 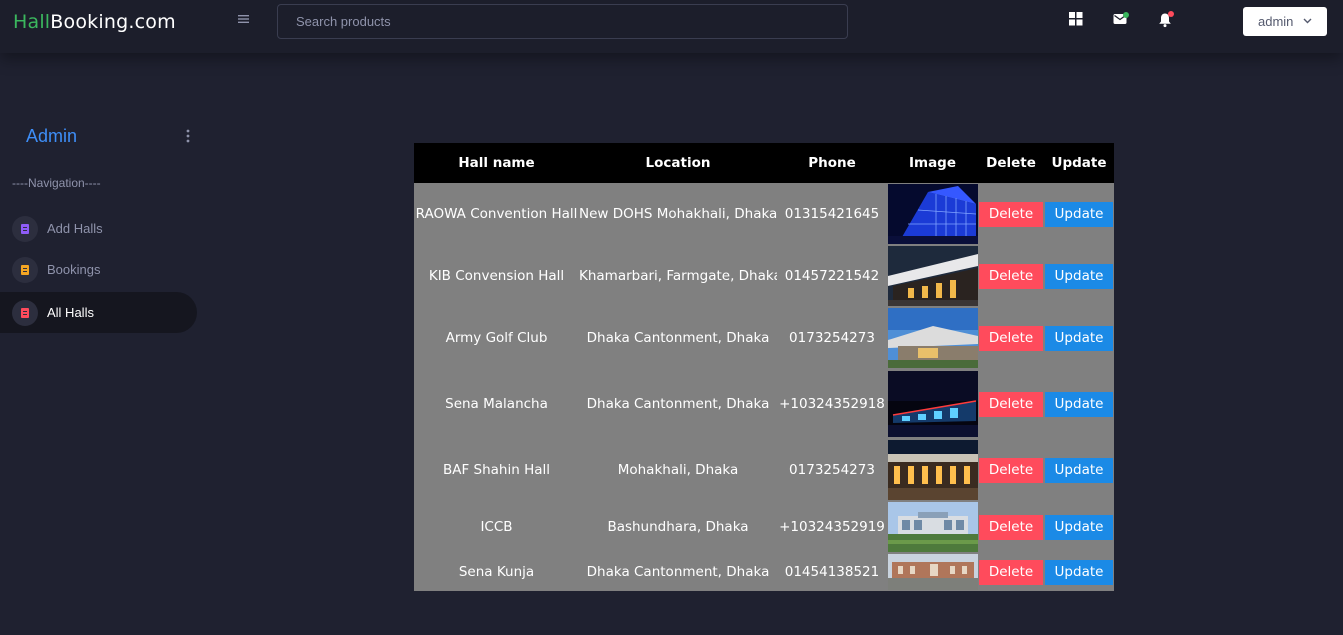 What do you see at coordinates (1121, 20) in the screenshot?
I see `mail-icon` at bounding box center [1121, 20].